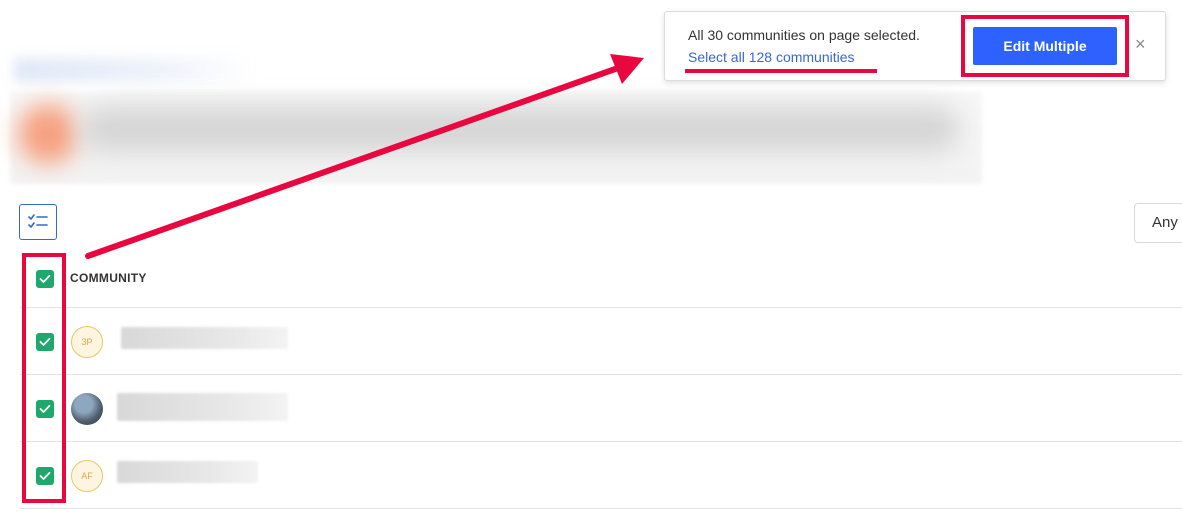 The image size is (1182, 512). Describe the element at coordinates (134, 70) in the screenshot. I see `blurred-breadcrumb` at that location.